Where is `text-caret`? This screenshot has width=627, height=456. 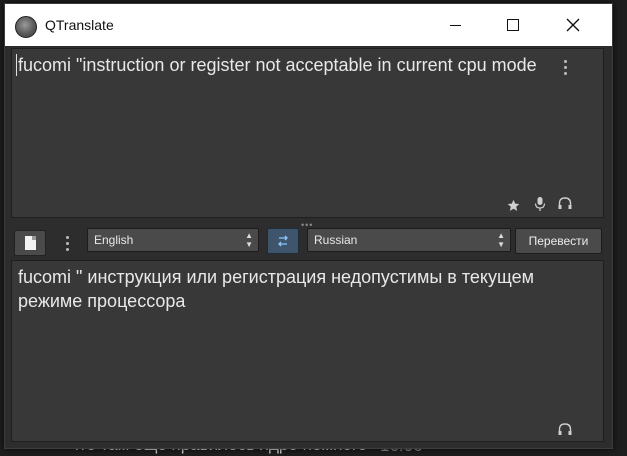 text-caret is located at coordinates (16, 65).